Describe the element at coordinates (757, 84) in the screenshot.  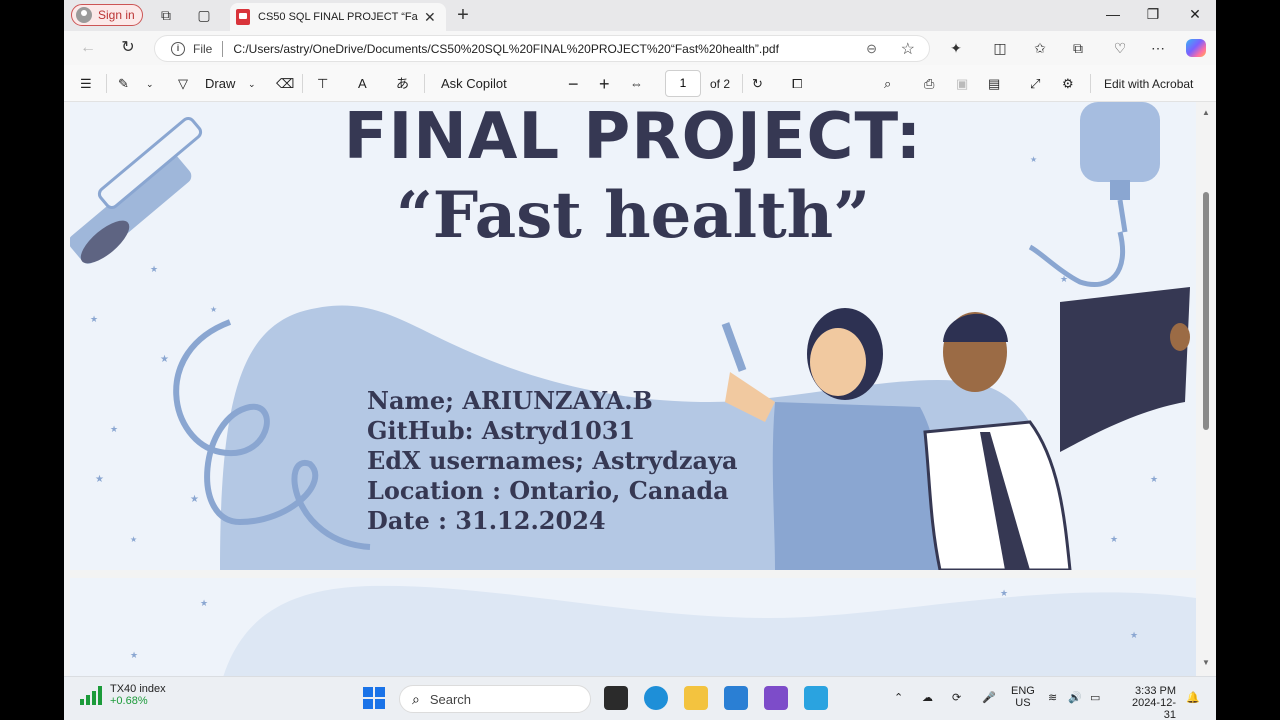
I see `rotate-icon: ↻` at that location.